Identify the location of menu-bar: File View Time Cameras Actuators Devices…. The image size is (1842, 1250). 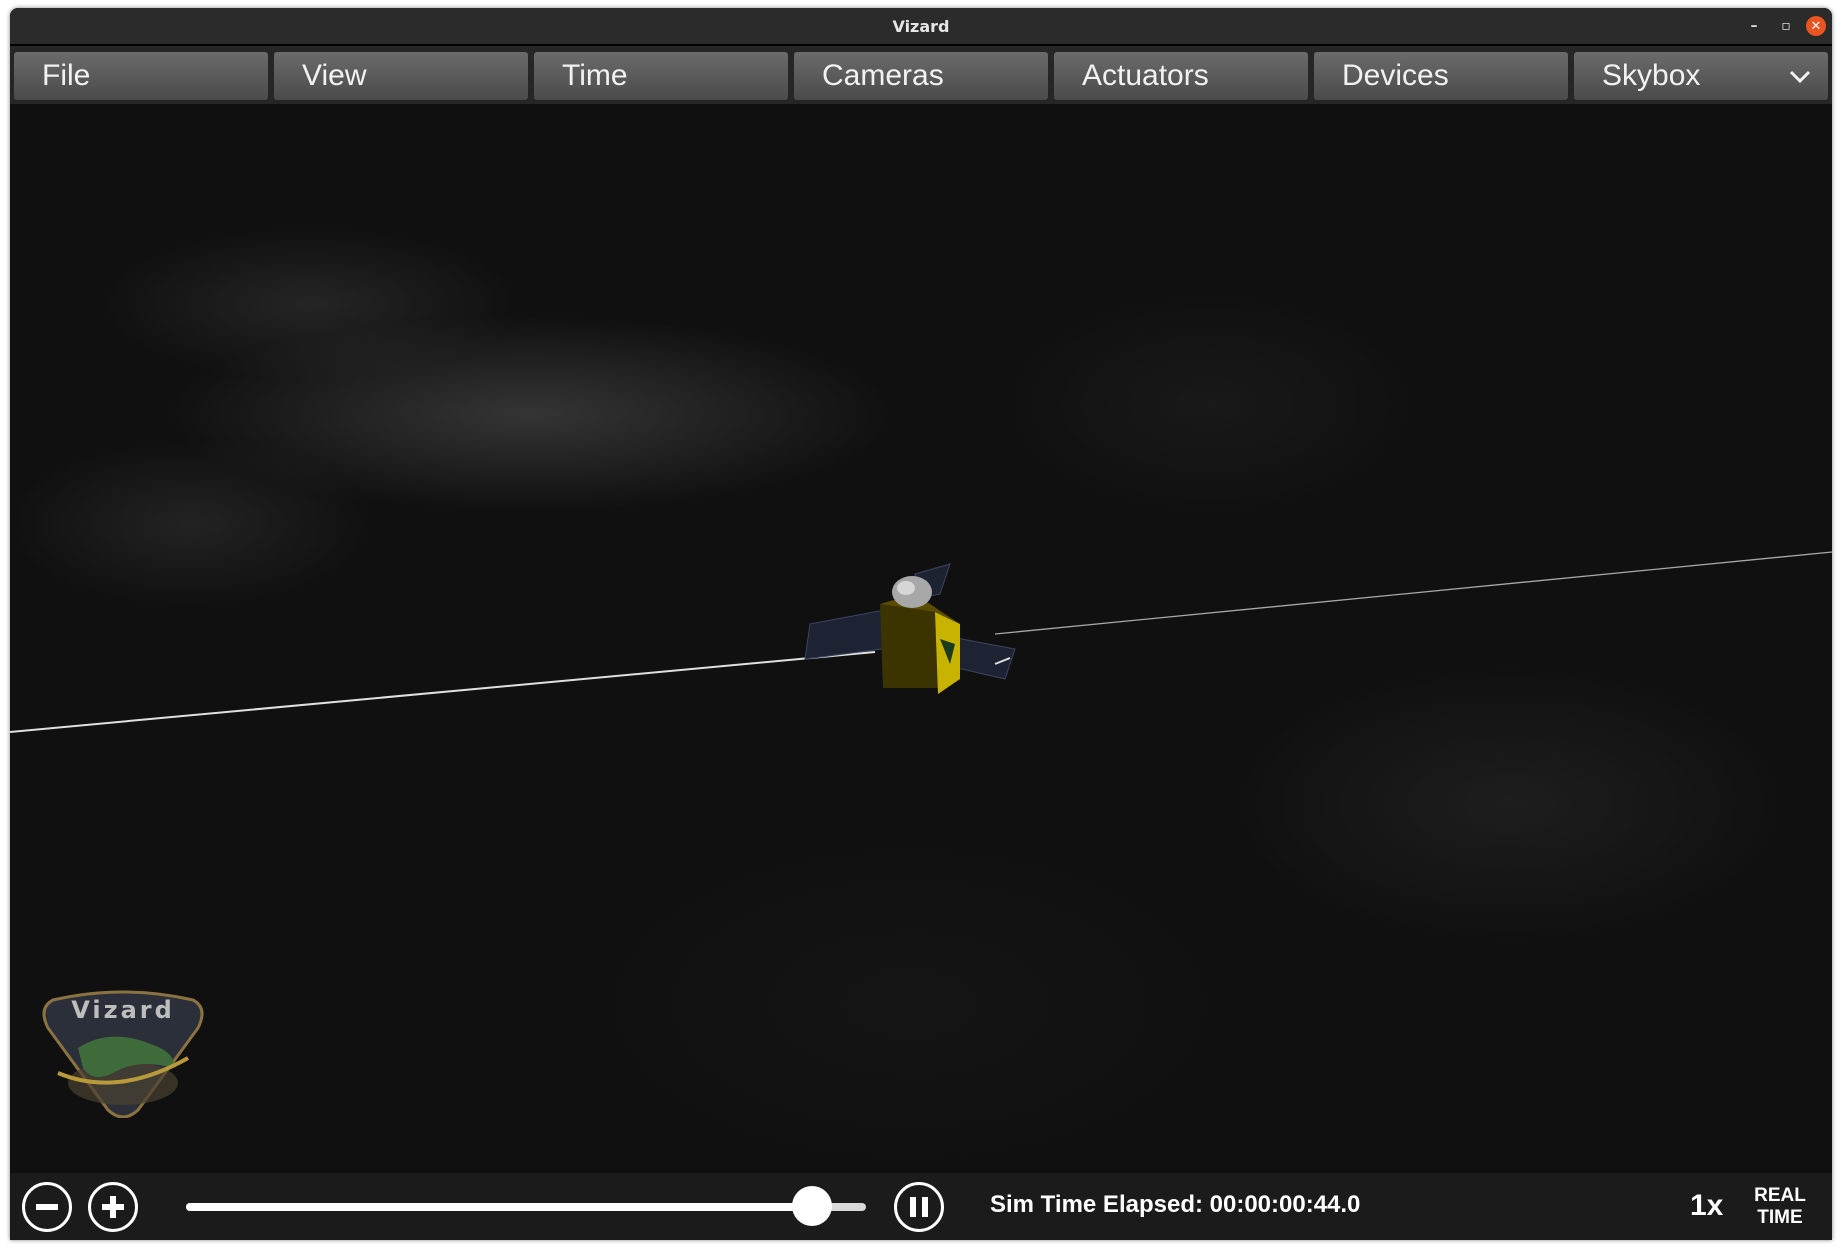
(921, 75).